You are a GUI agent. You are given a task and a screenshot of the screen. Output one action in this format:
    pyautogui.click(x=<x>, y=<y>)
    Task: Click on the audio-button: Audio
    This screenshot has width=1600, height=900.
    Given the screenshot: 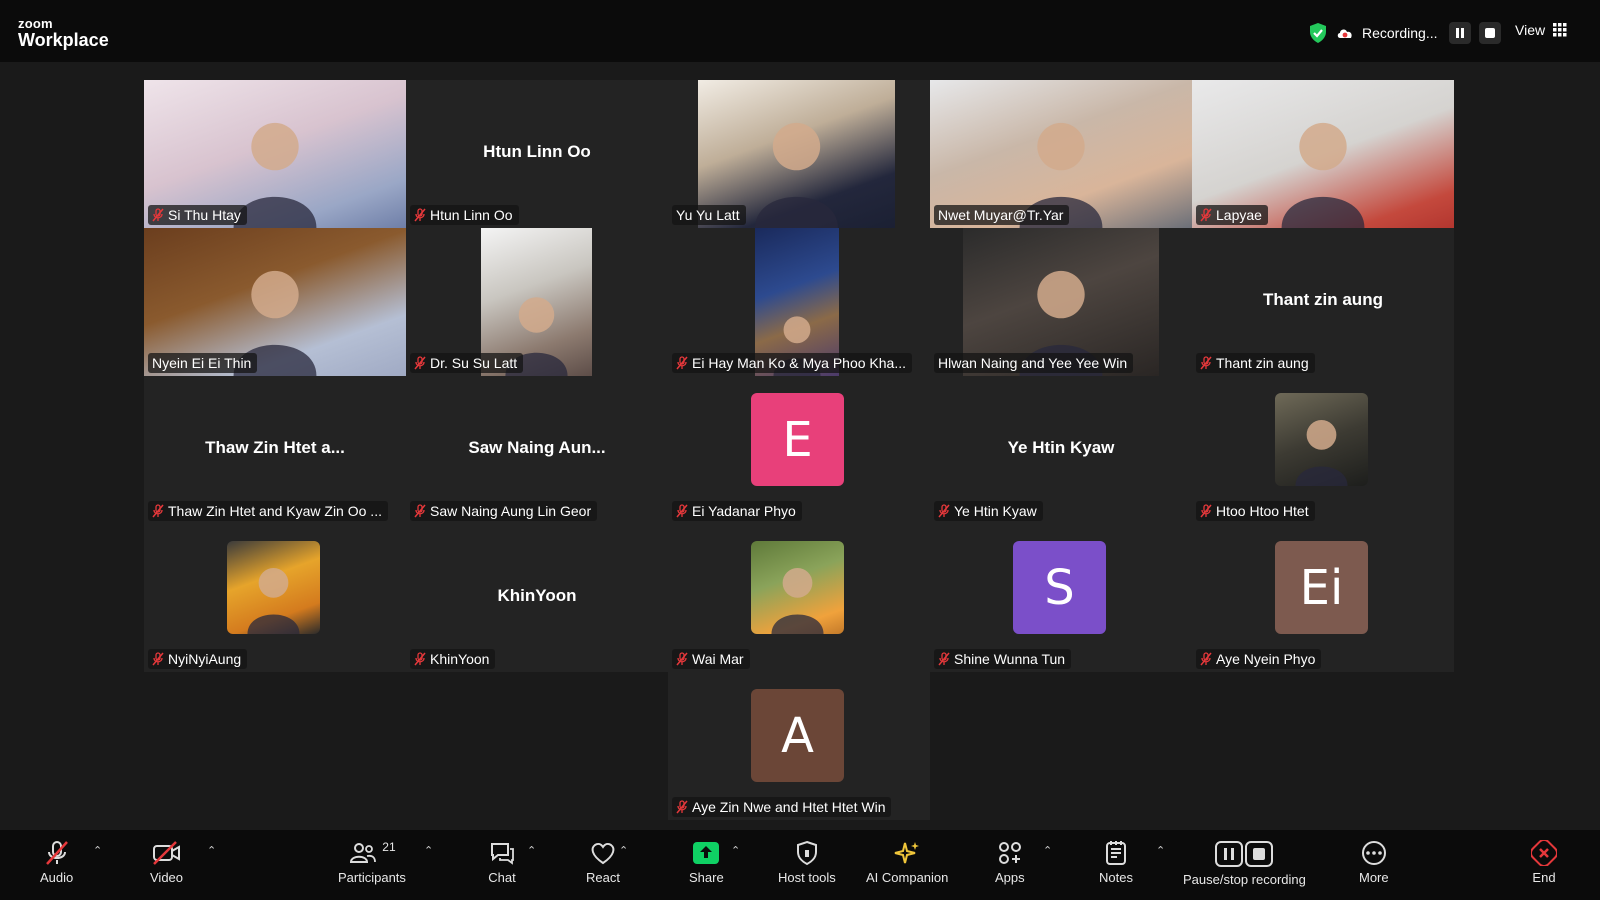 What is the action you would take?
    pyautogui.click(x=56, y=862)
    